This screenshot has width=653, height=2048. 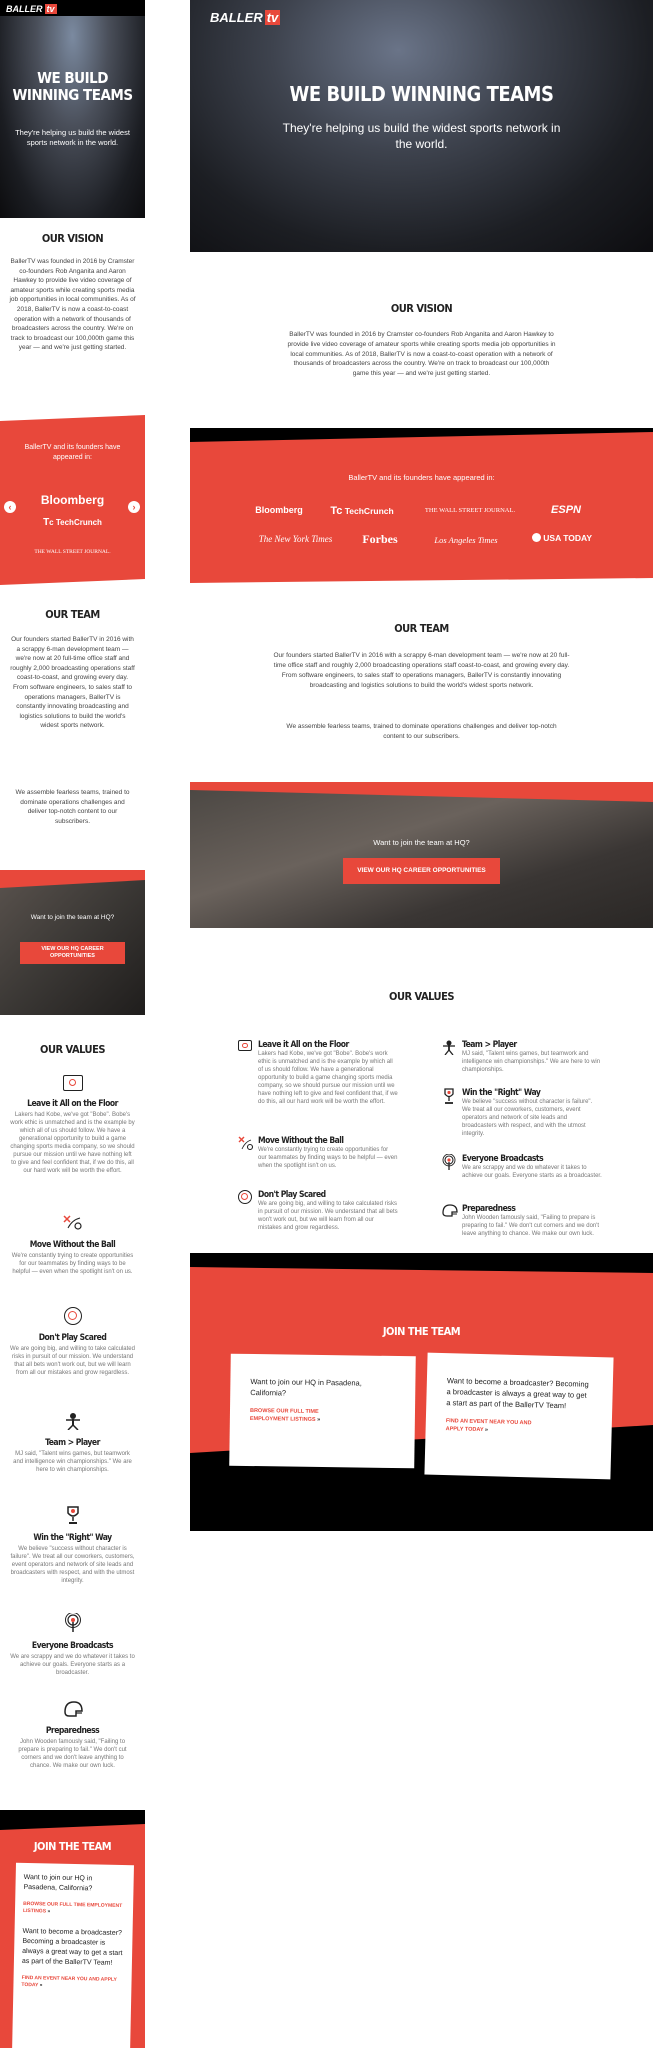 What do you see at coordinates (10, 507) in the screenshot?
I see `carousel-prev-icon: ‹` at bounding box center [10, 507].